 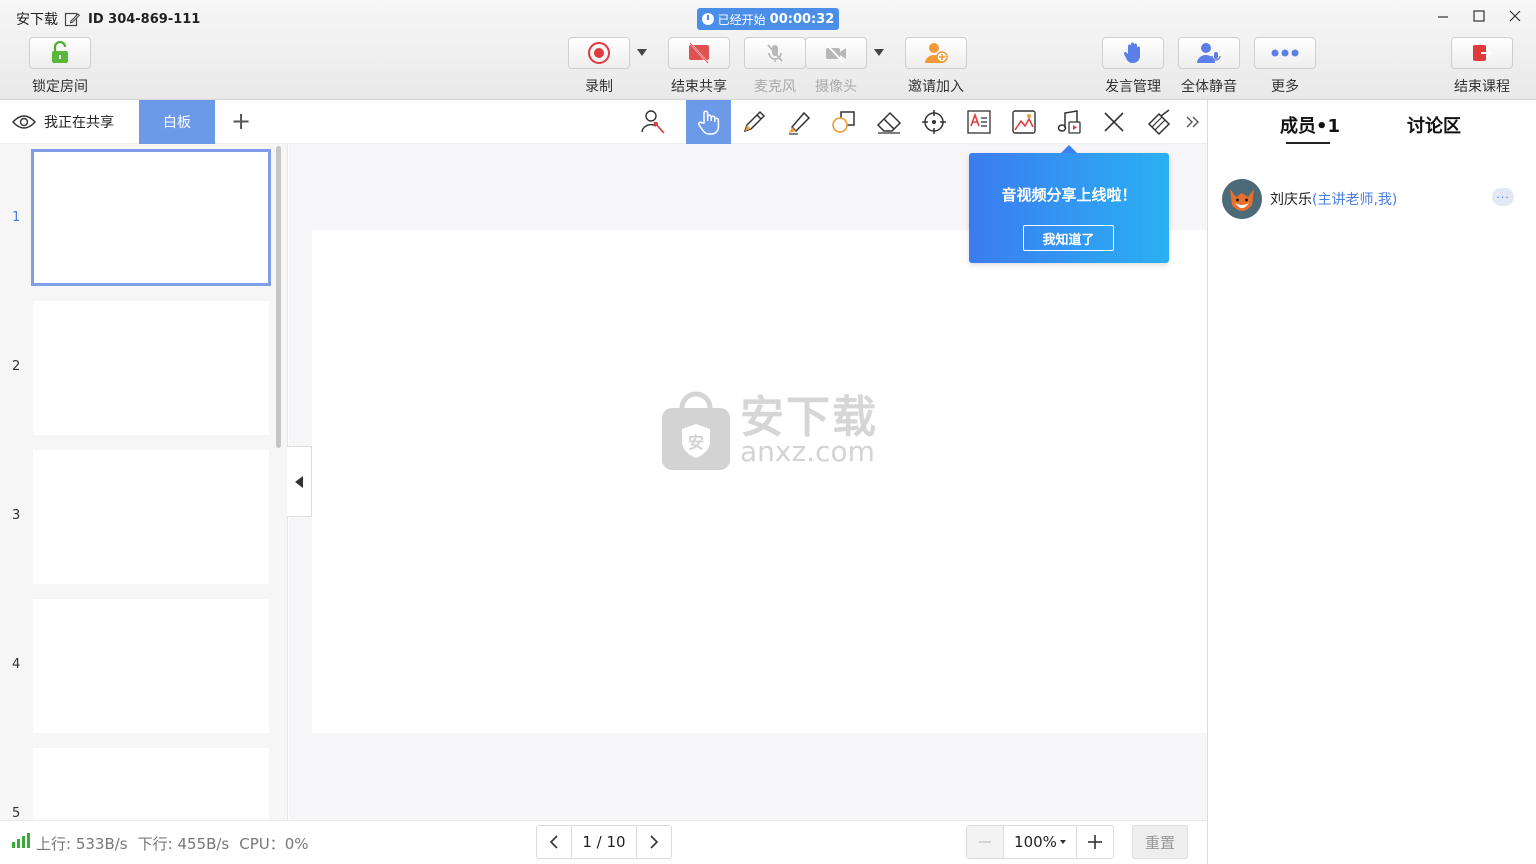 What do you see at coordinates (843, 122) in the screenshot?
I see `shape-icon` at bounding box center [843, 122].